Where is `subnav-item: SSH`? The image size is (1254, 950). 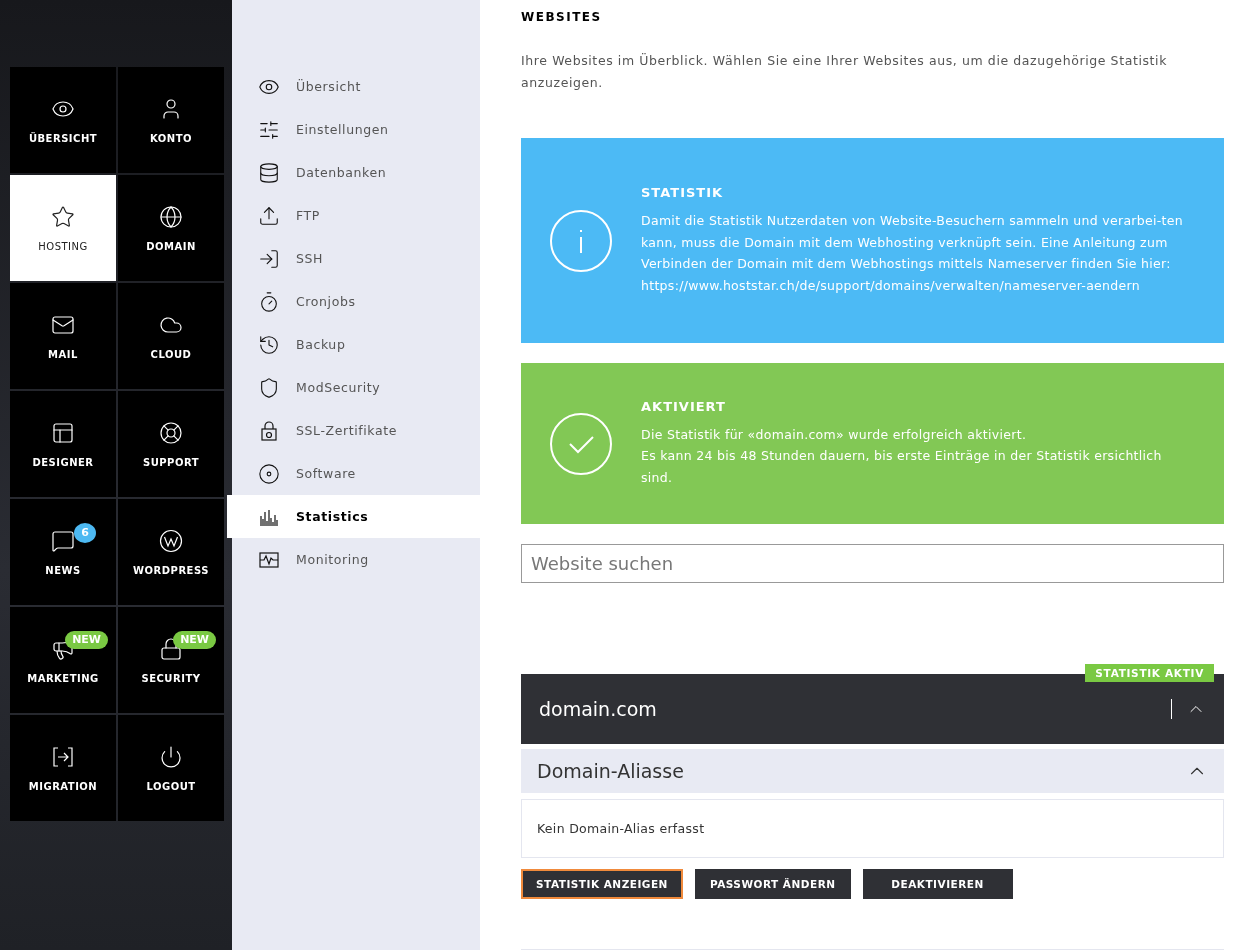
subnav-item: SSH is located at coordinates (356, 258).